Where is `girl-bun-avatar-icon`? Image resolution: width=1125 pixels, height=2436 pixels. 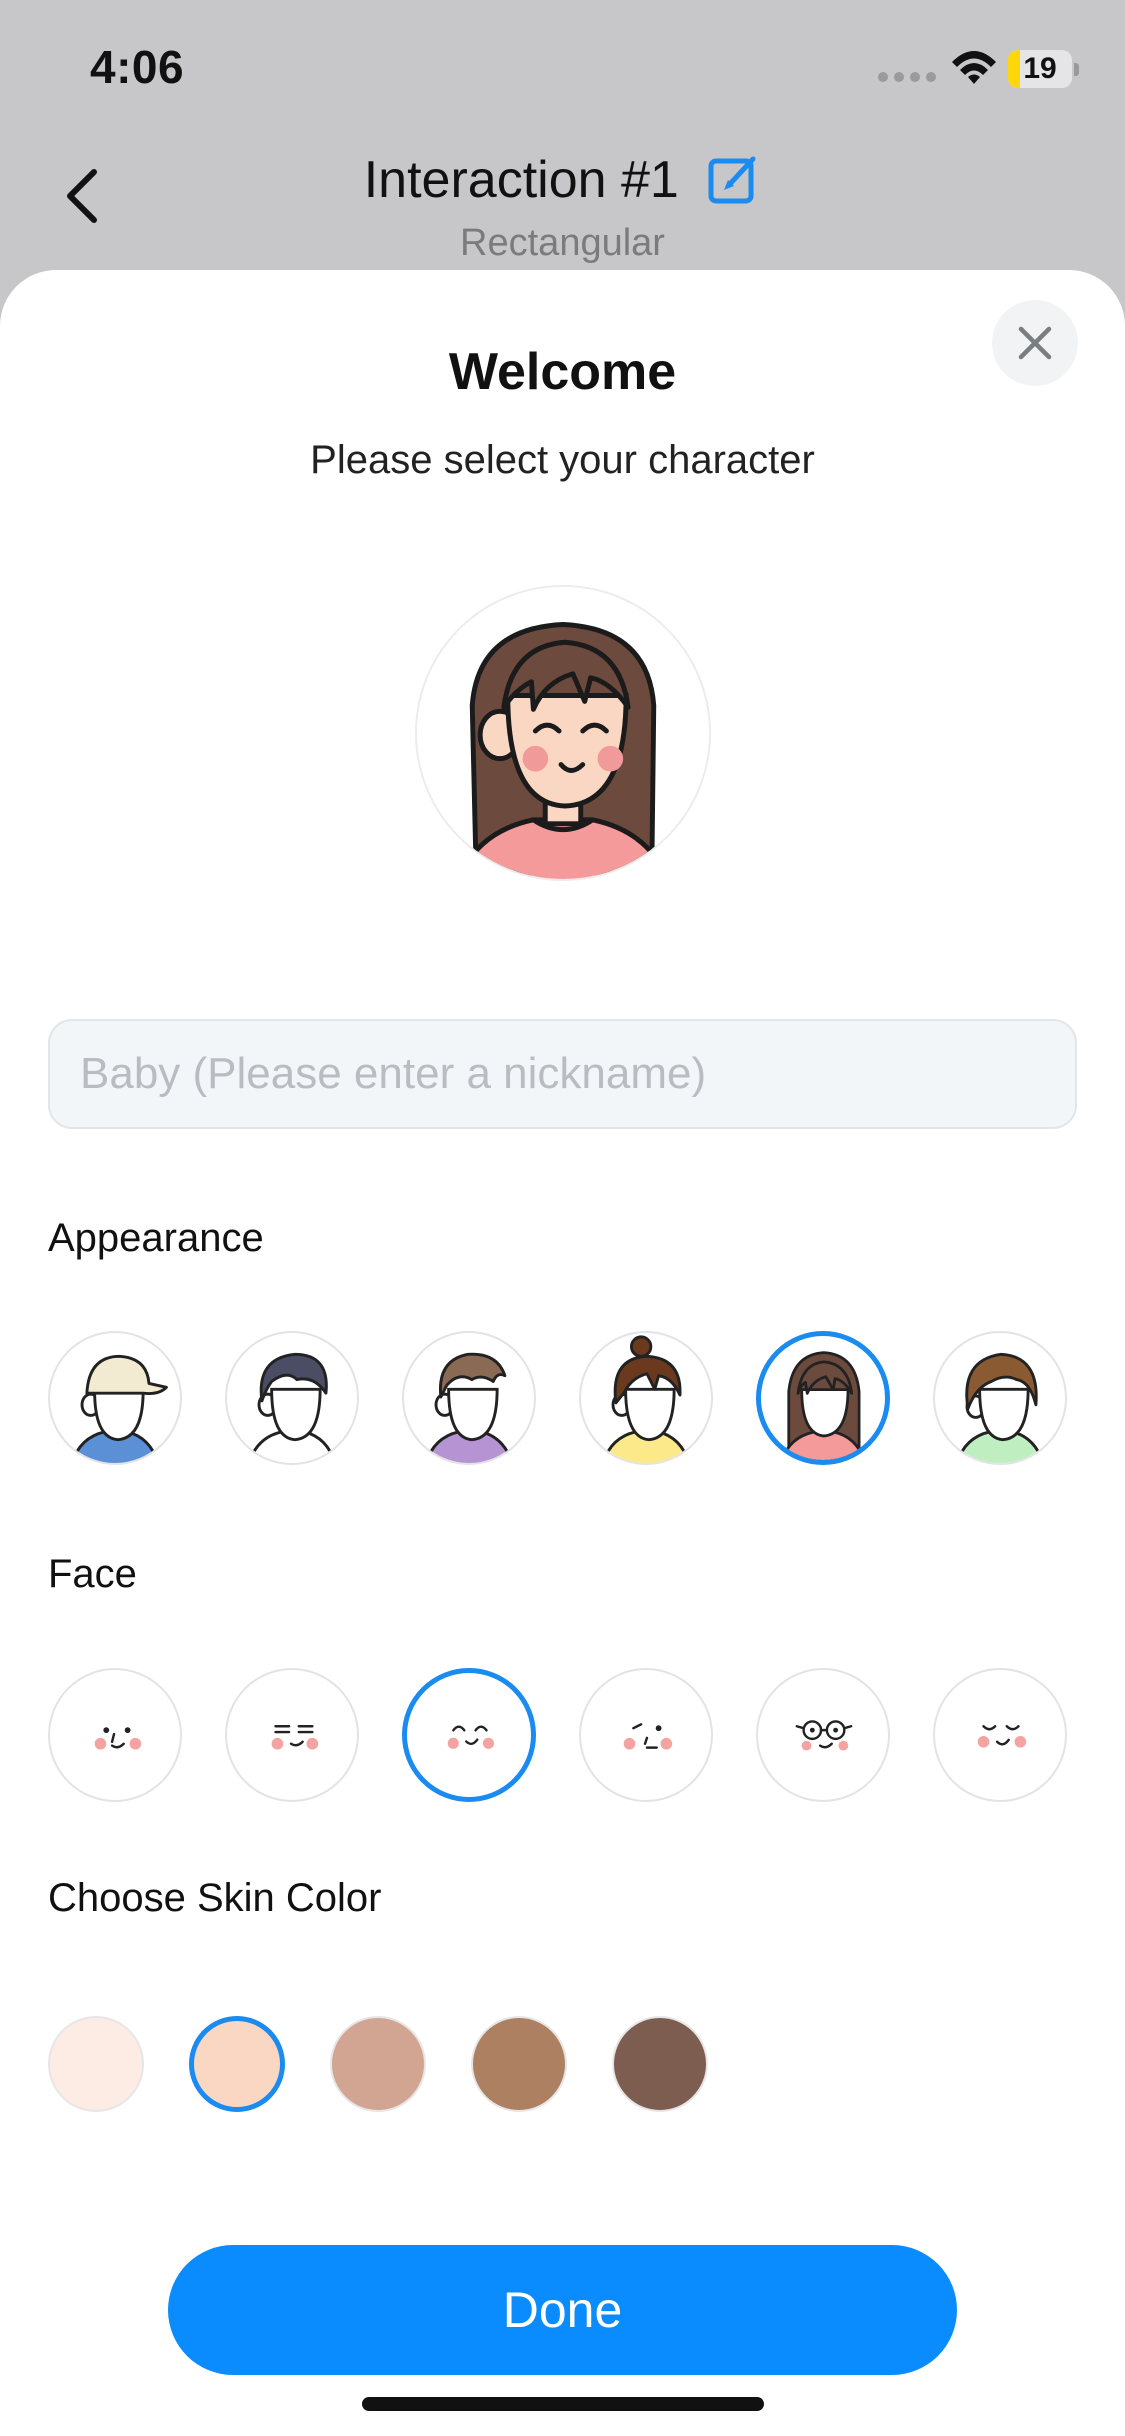 girl-bun-avatar-icon is located at coordinates (646, 1399).